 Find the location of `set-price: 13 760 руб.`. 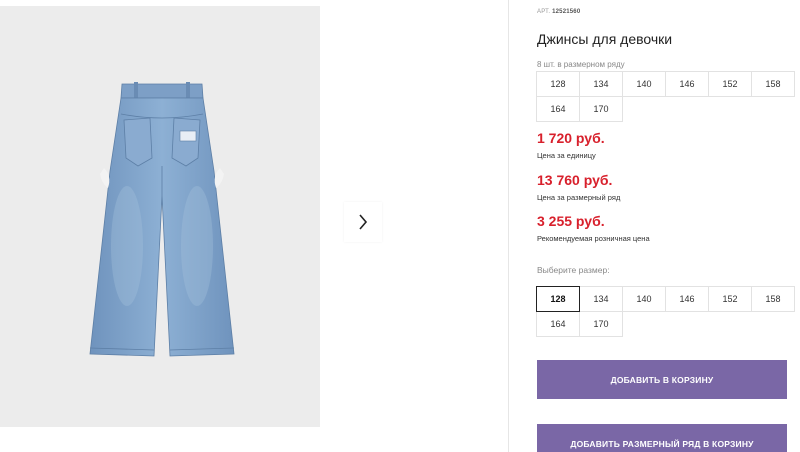

set-price: 13 760 руб. is located at coordinates (575, 180).